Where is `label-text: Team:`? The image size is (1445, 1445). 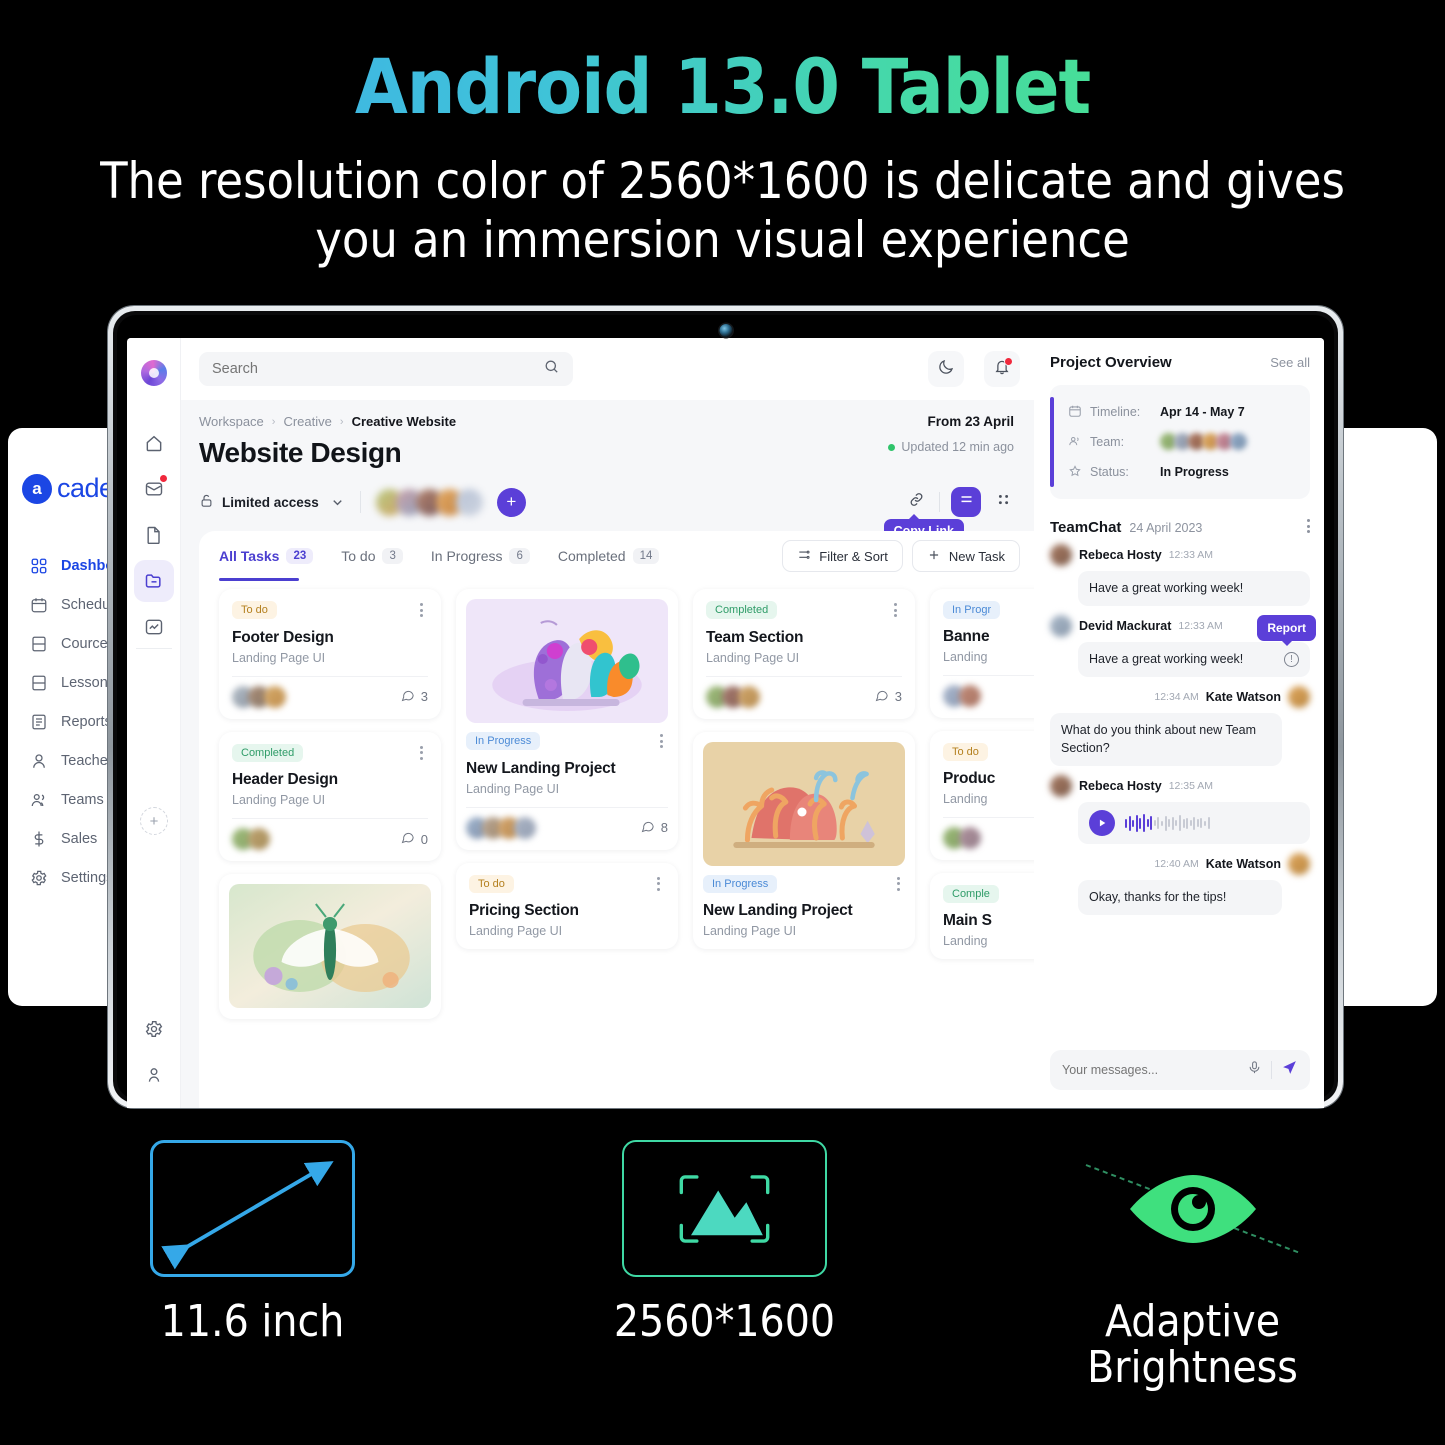 label-text: Team: is located at coordinates (1107, 442).